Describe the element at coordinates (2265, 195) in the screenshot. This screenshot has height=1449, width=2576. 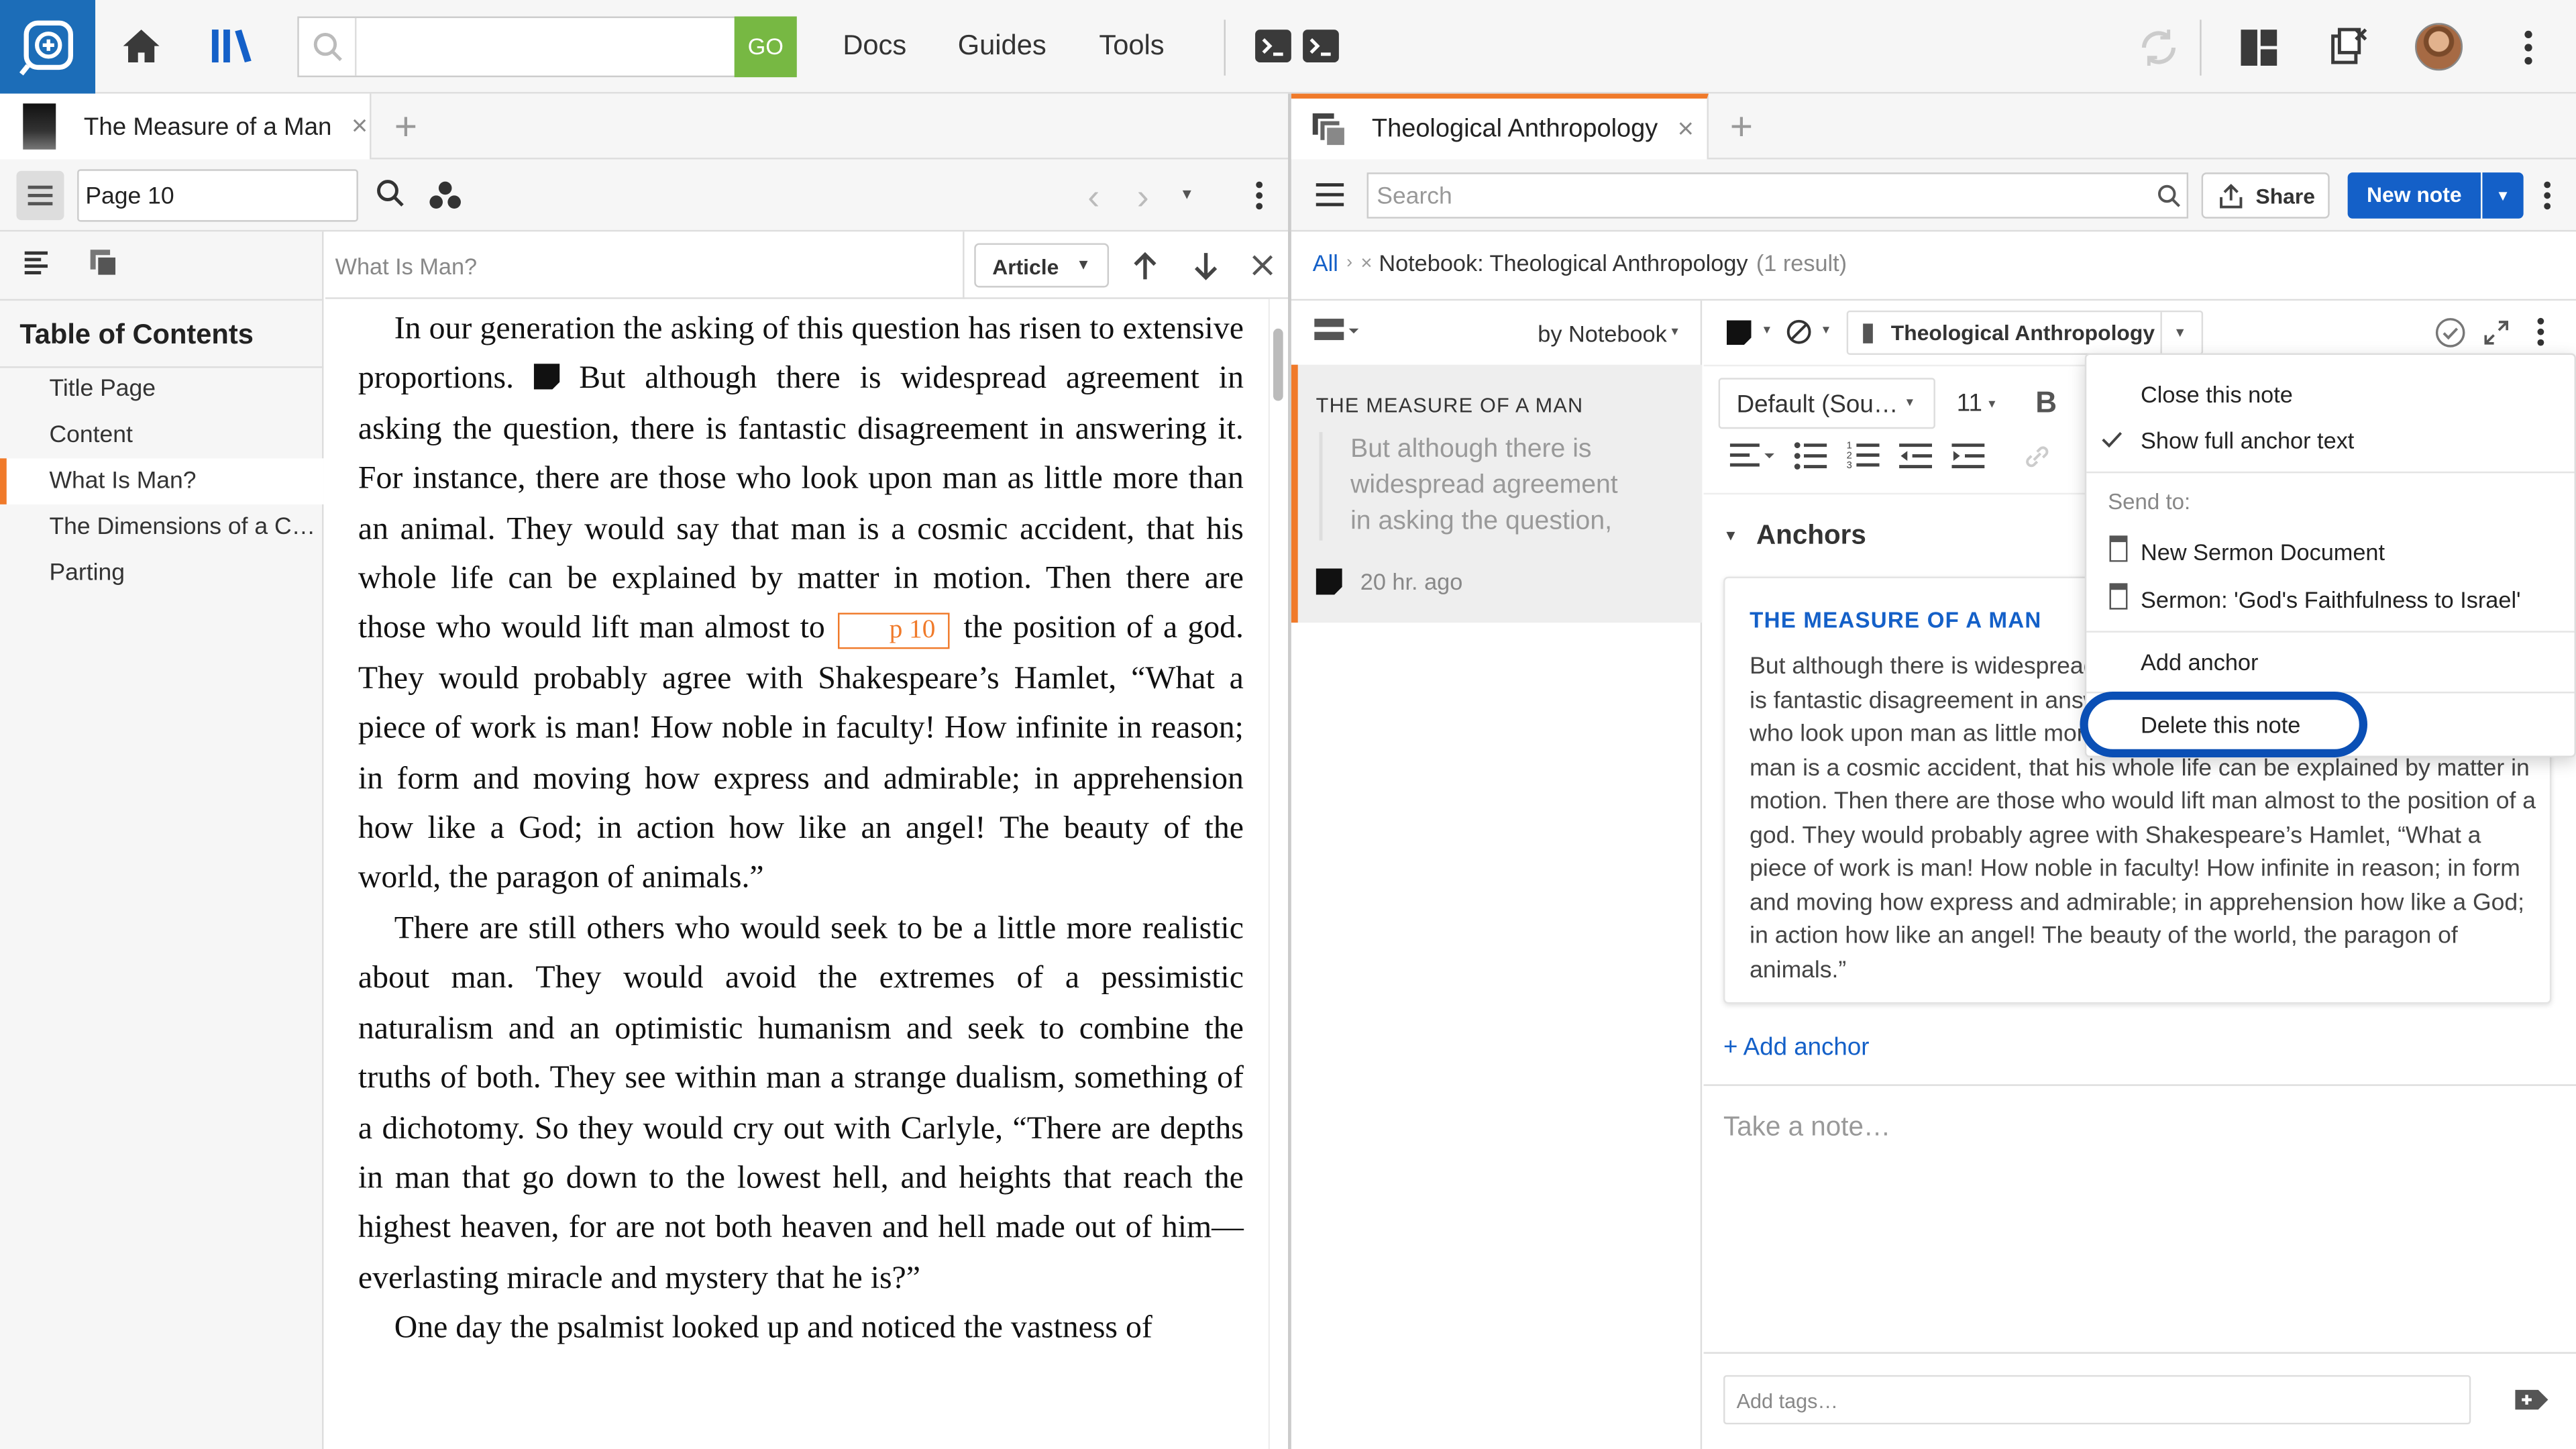
I see `share-button: Share` at that location.